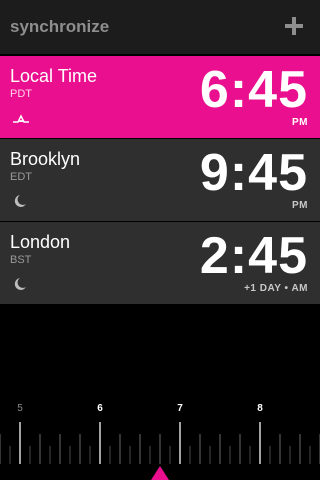 The height and width of the screenshot is (480, 320). What do you see at coordinates (21, 118) in the screenshot?
I see `sunset-icon` at bounding box center [21, 118].